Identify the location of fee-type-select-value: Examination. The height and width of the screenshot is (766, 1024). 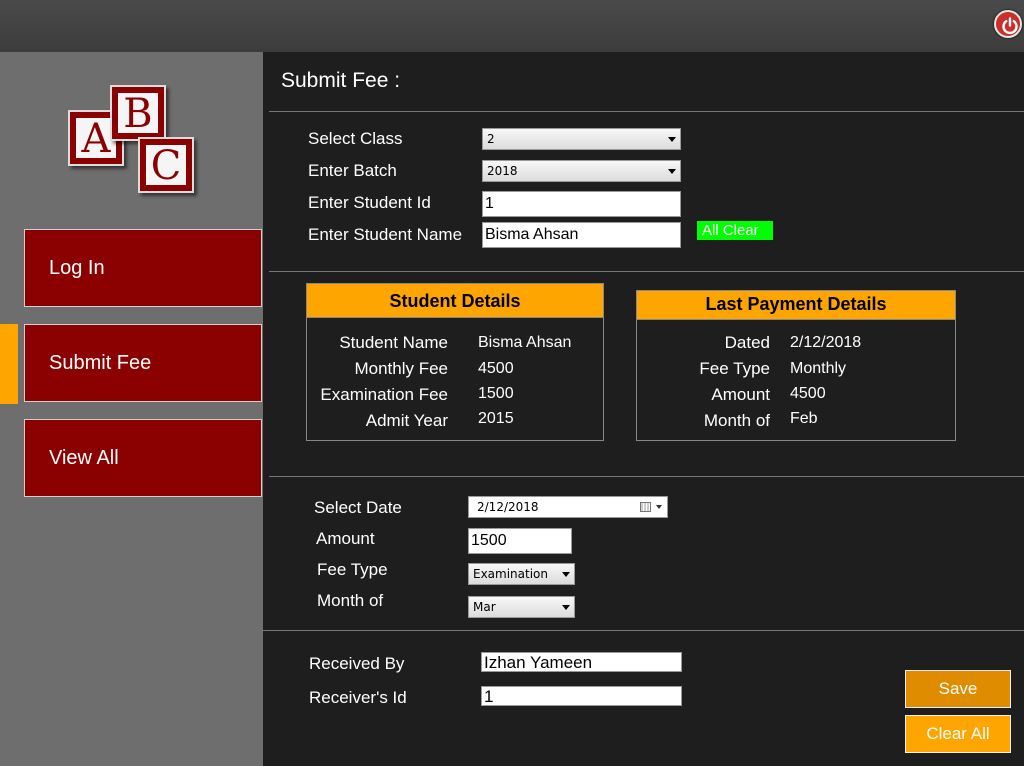
(511, 574).